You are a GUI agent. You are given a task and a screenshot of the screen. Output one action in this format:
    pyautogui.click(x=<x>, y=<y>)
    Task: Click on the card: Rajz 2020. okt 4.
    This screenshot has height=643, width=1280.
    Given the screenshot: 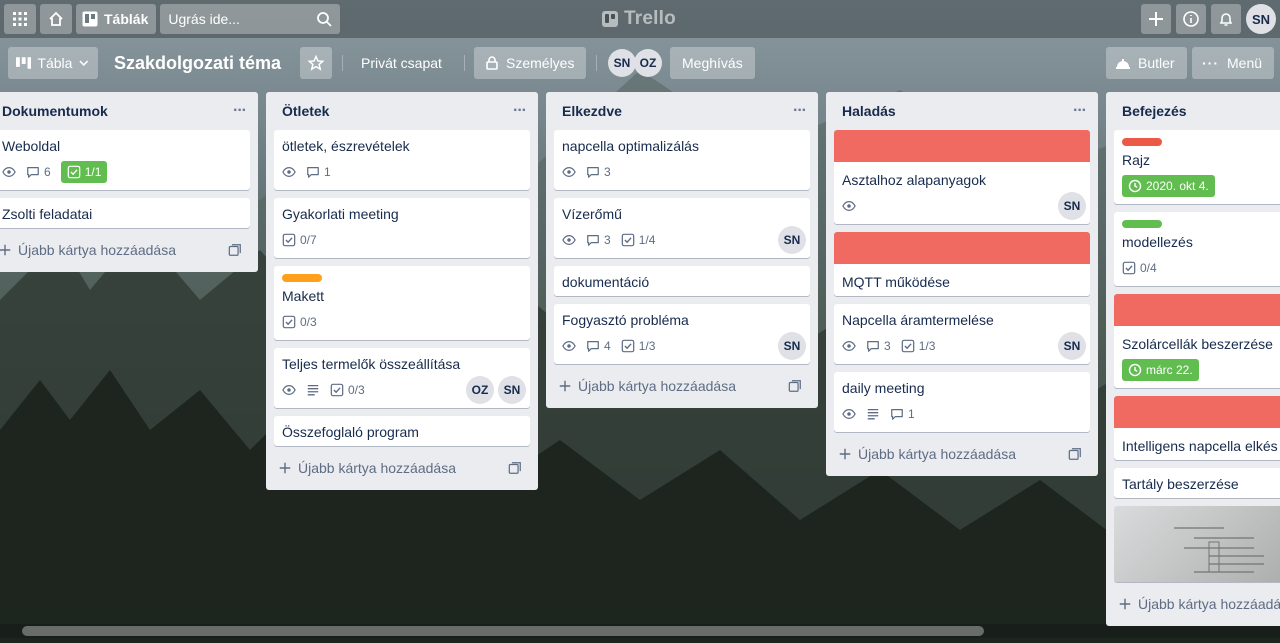 What is the action you would take?
    pyautogui.click(x=1197, y=167)
    